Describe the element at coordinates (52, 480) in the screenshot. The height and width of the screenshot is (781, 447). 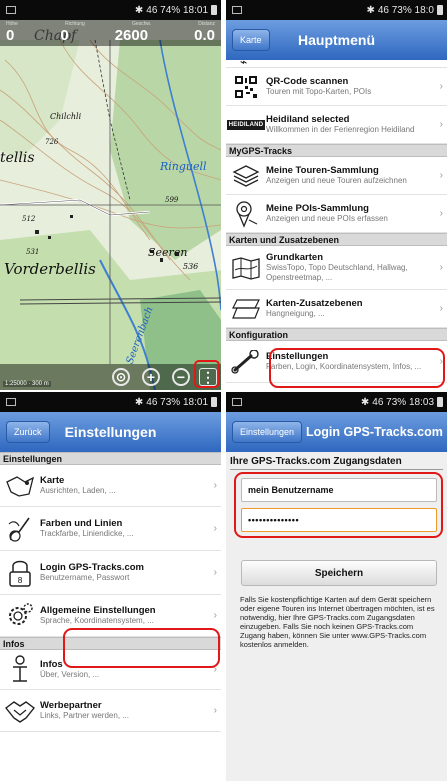
I see `item-title: Karte` at that location.